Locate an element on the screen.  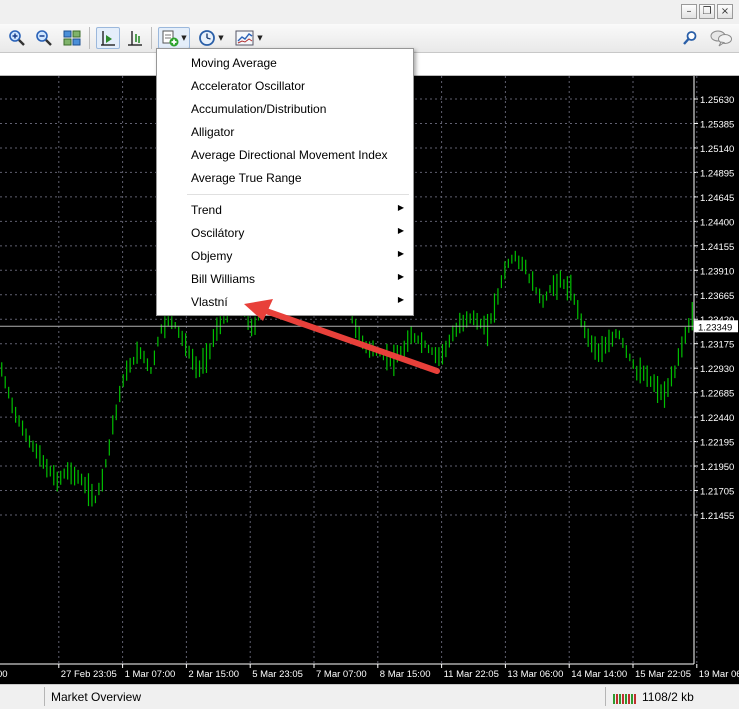
price-axis-label: 1.22440 is located at coordinates (717, 418).